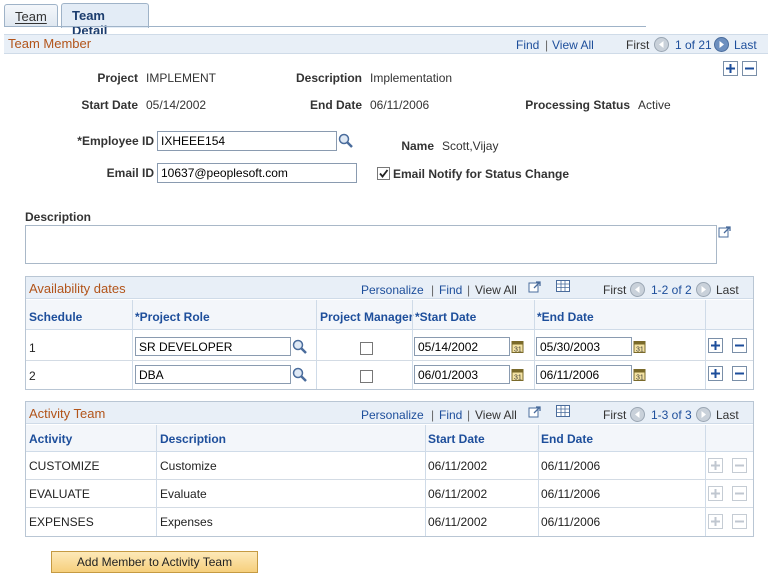 This screenshot has height=582, width=777. What do you see at coordinates (584, 374) in the screenshot?
I see `end-date-input: 06/11/2006` at bounding box center [584, 374].